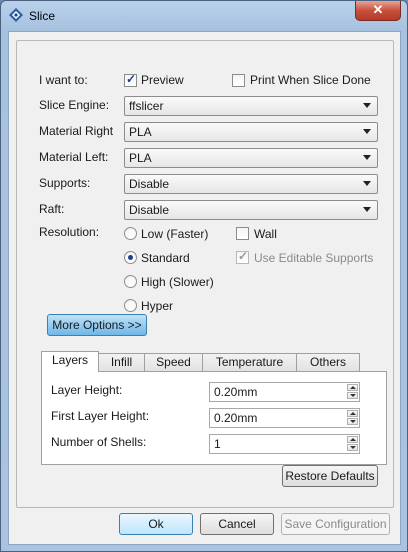 The height and width of the screenshot is (552, 408). I want to click on close-icon: ✕, so click(378, 9).